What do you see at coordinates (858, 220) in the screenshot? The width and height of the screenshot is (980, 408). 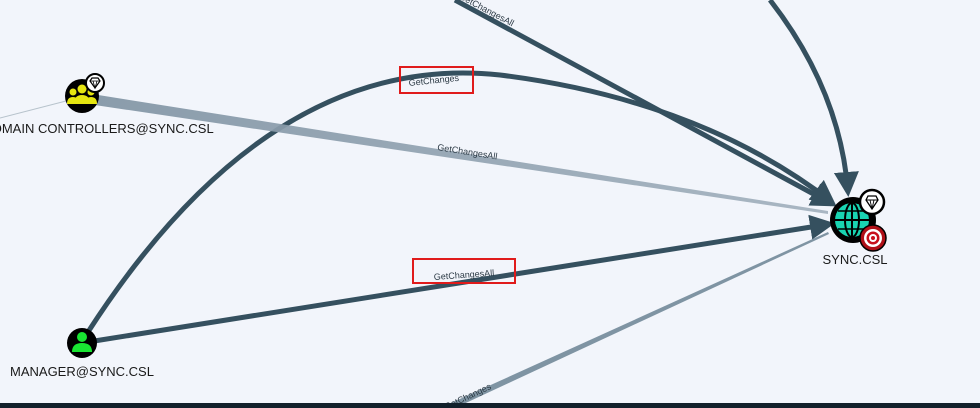 I see `node-sync` at bounding box center [858, 220].